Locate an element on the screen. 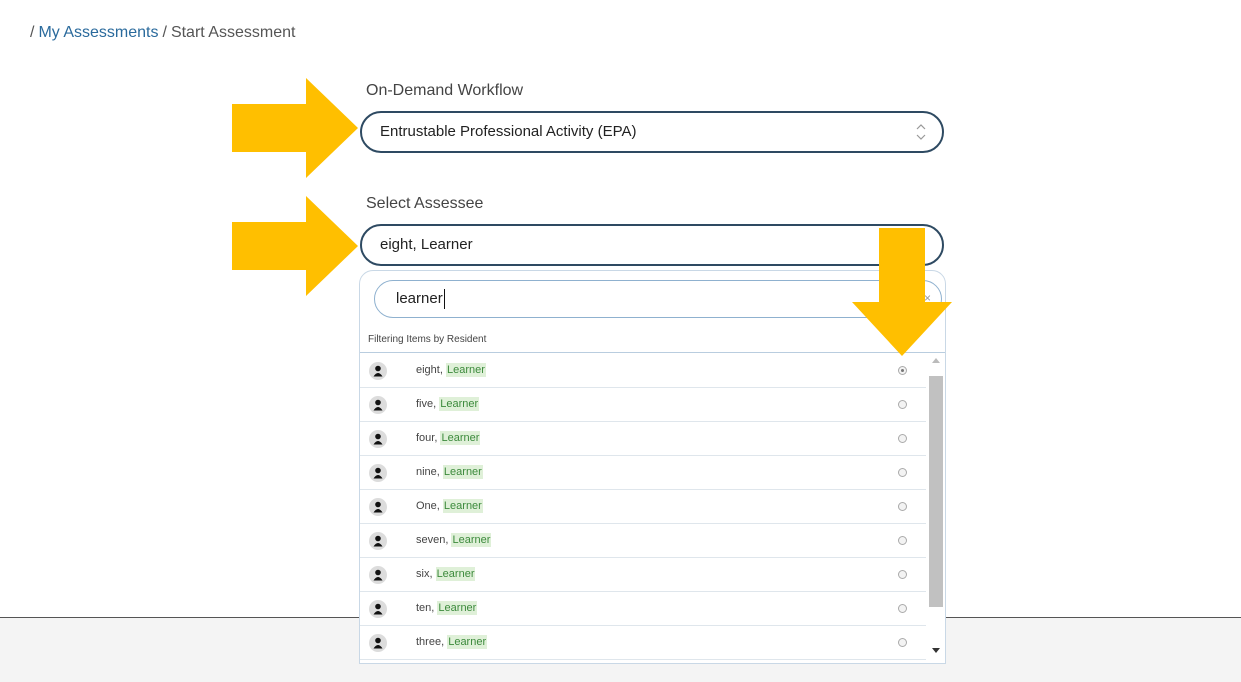 This screenshot has height=682, width=1241. assessee-select-value: eight, Learner is located at coordinates (426, 244).